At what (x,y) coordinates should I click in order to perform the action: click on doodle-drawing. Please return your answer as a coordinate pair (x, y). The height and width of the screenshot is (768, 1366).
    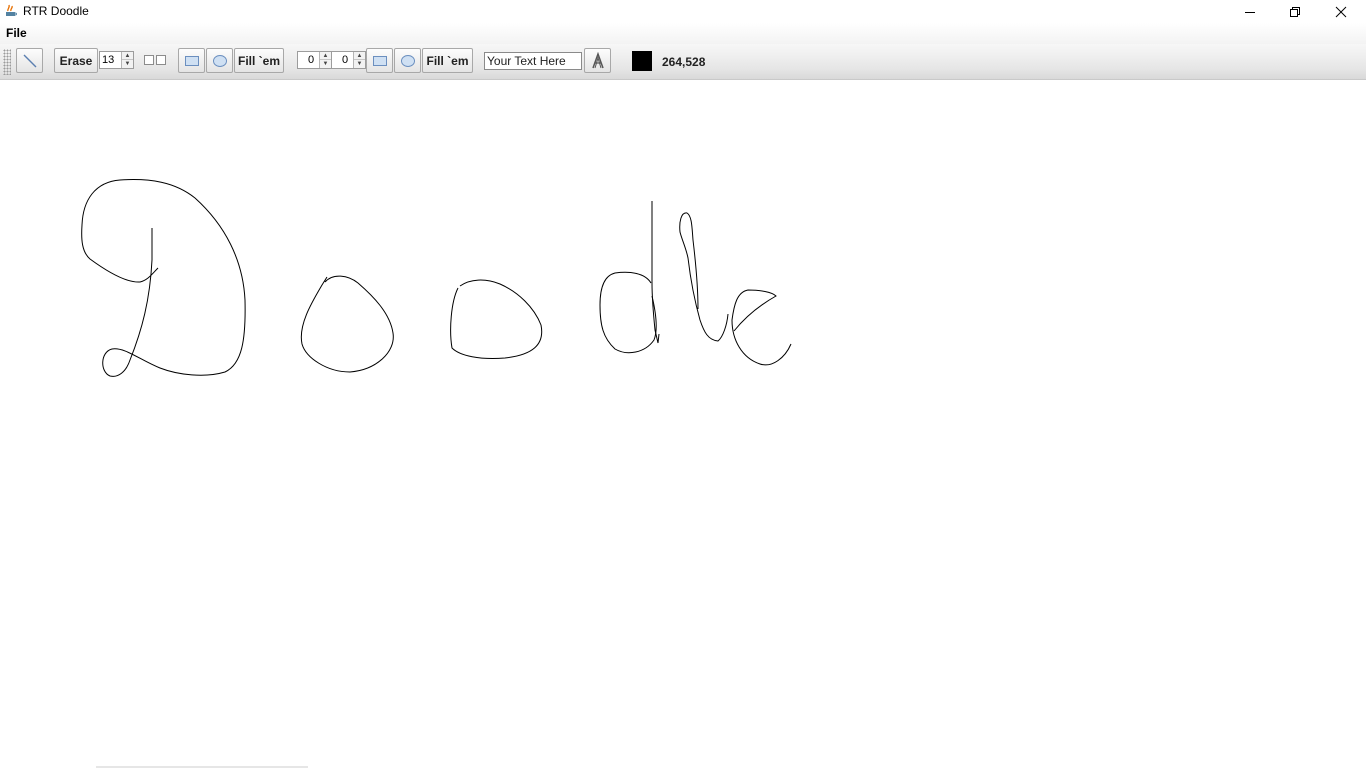
    Looking at the image, I should click on (436, 278).